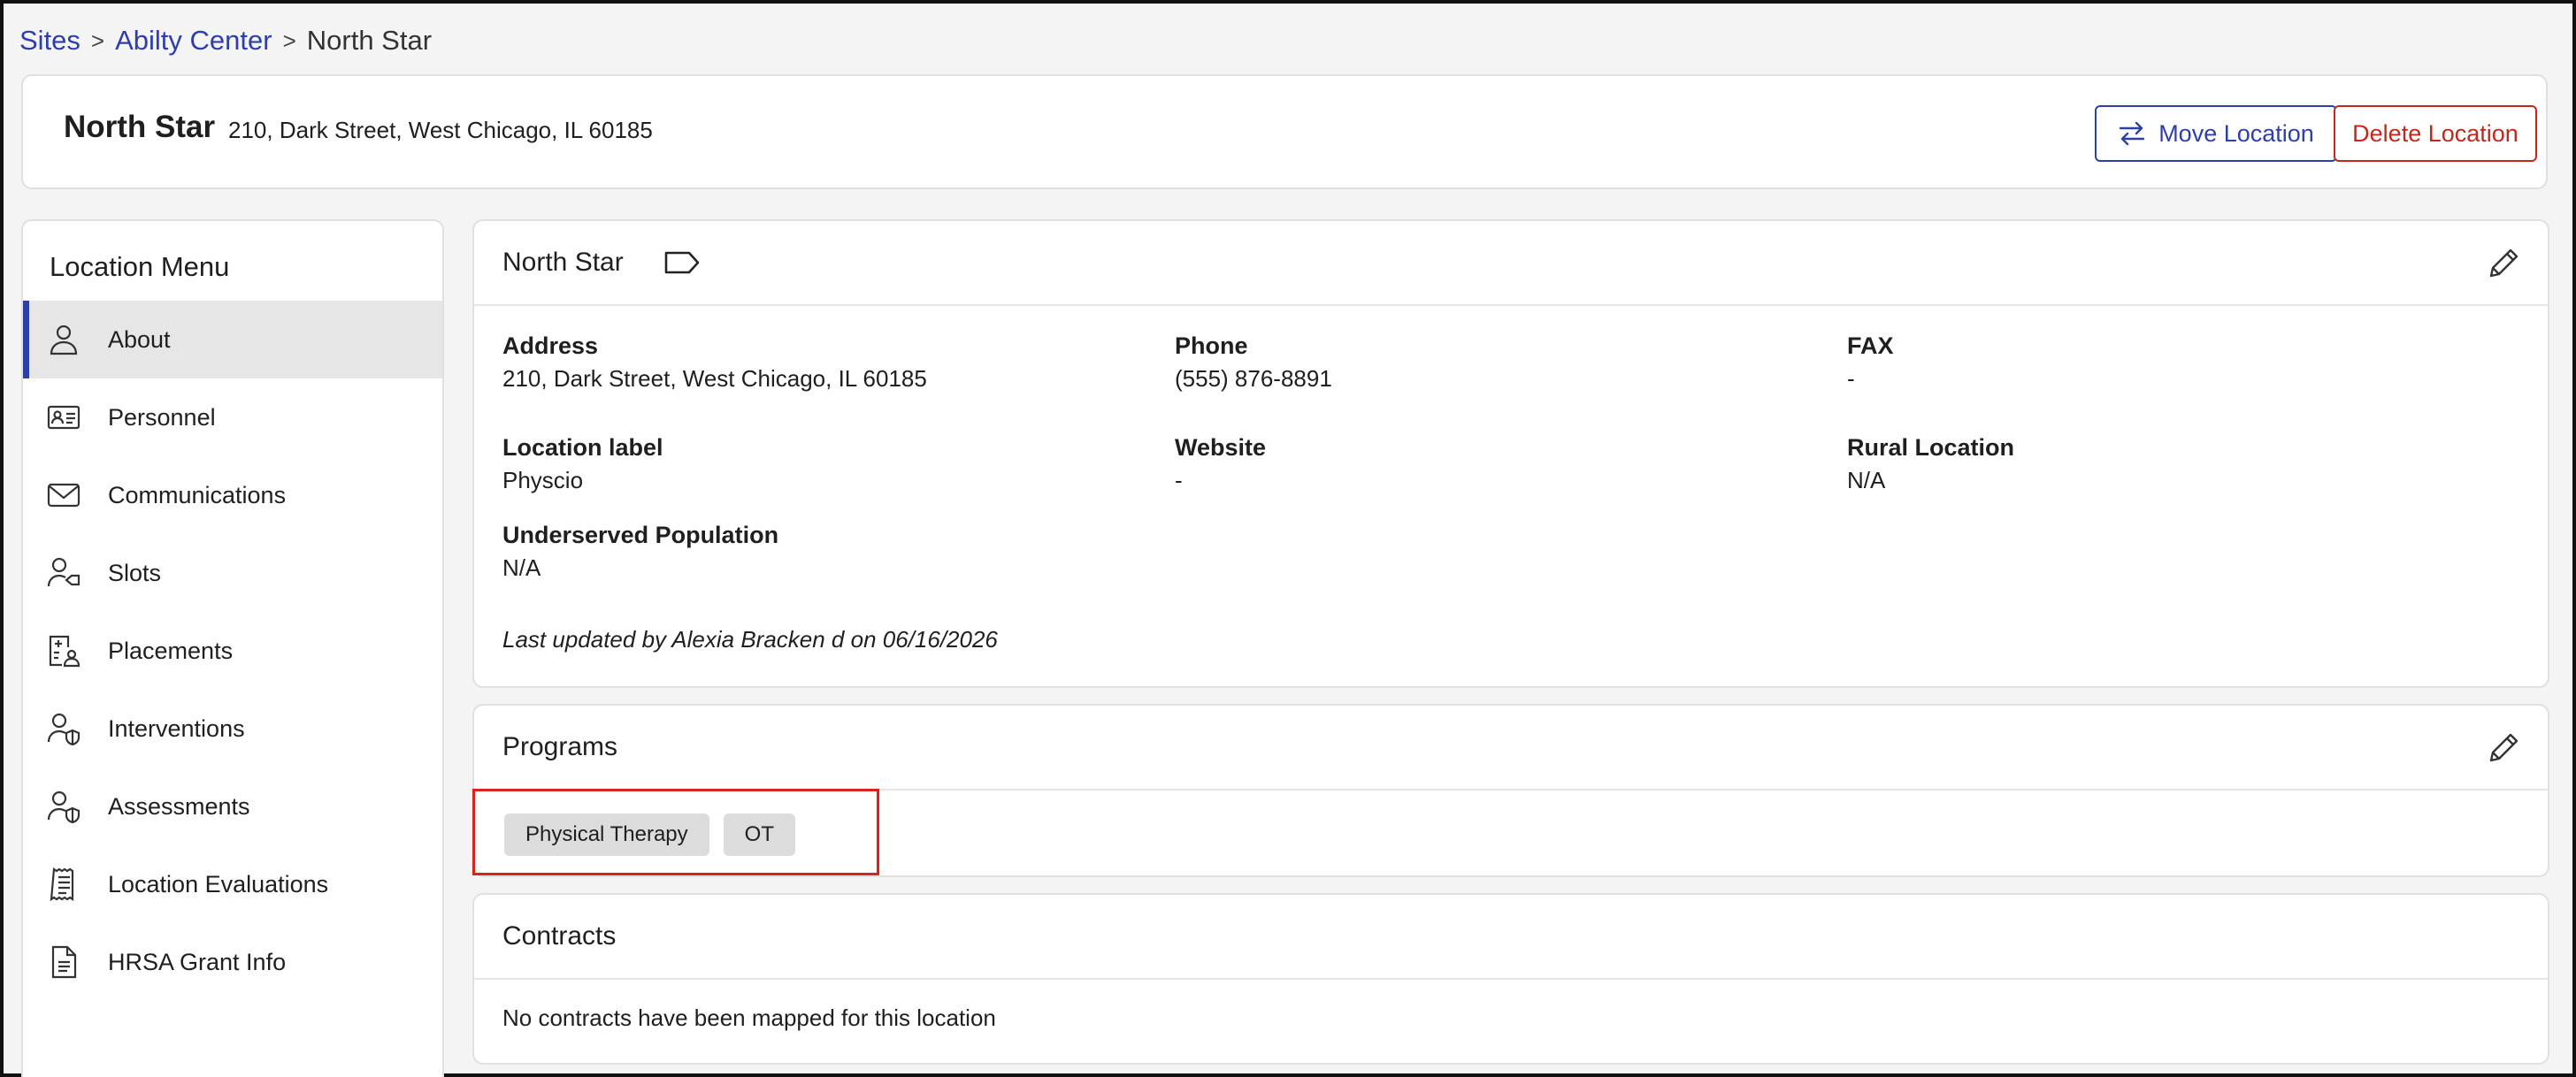 The width and height of the screenshot is (2576, 1077). What do you see at coordinates (1931, 447) in the screenshot?
I see `rural-location-label: Rural Location` at bounding box center [1931, 447].